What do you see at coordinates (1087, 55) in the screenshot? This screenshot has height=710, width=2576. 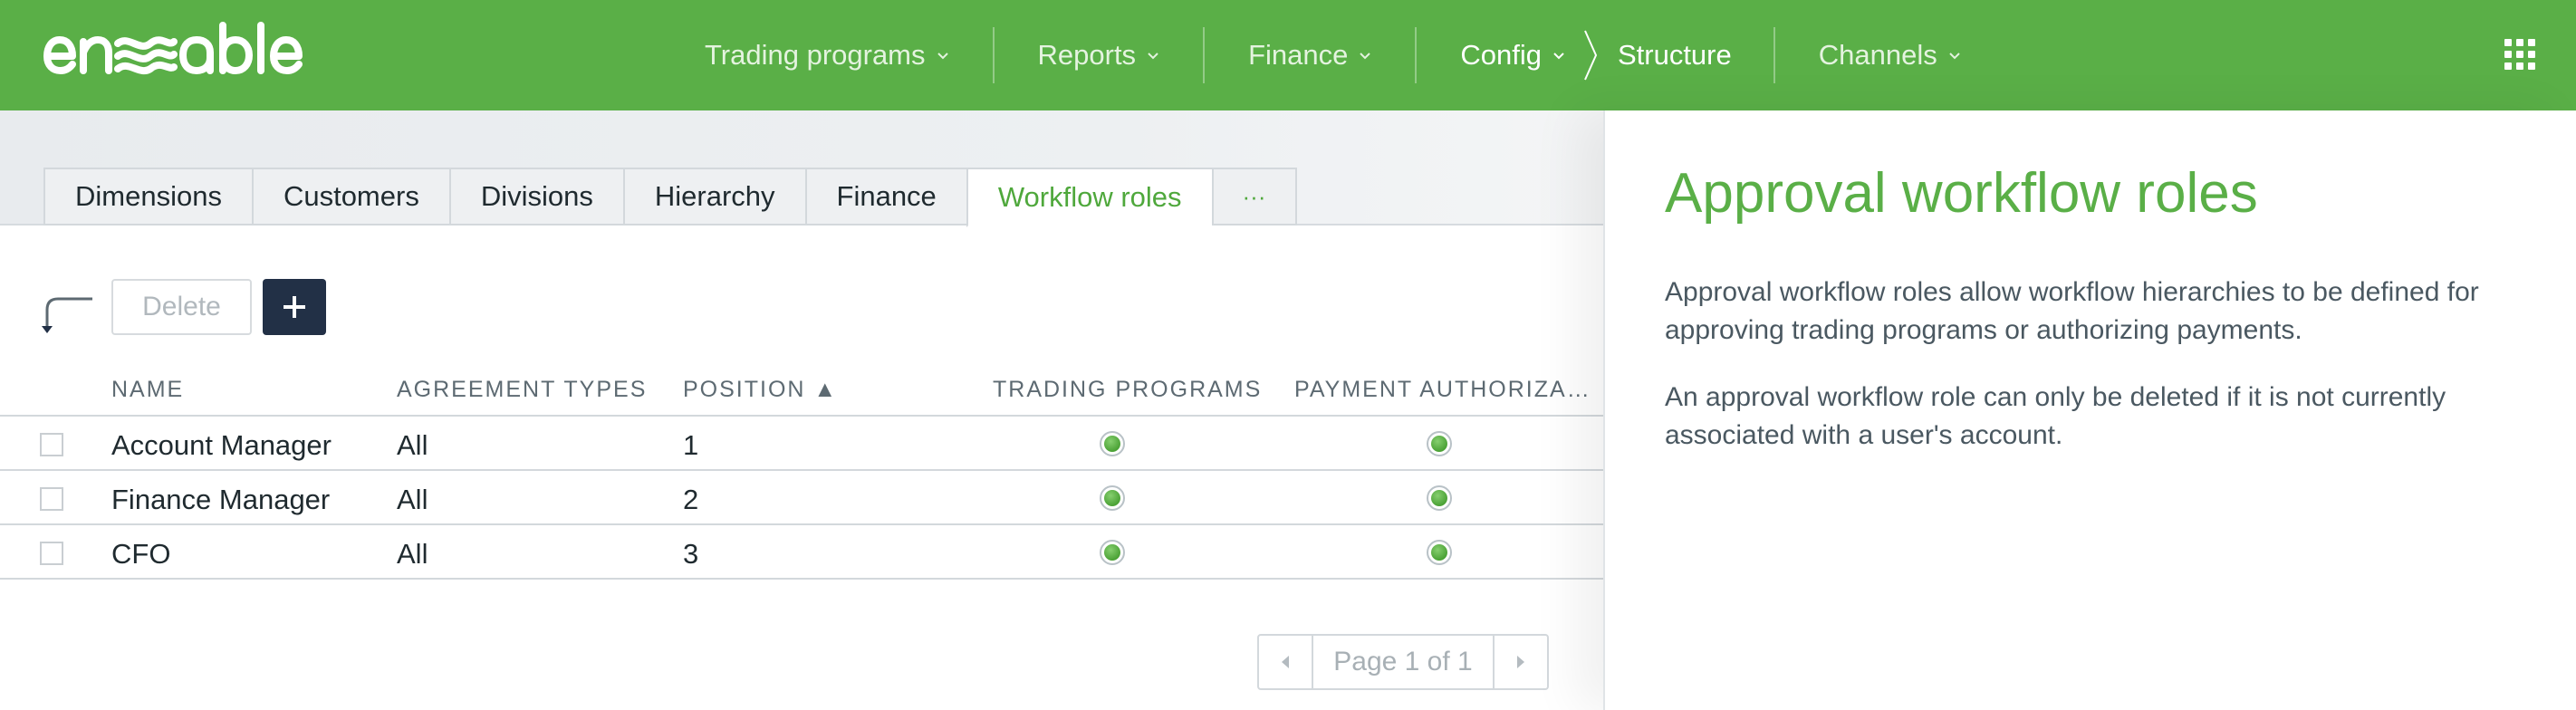 I see `nav-reports-label: Reports` at bounding box center [1087, 55].